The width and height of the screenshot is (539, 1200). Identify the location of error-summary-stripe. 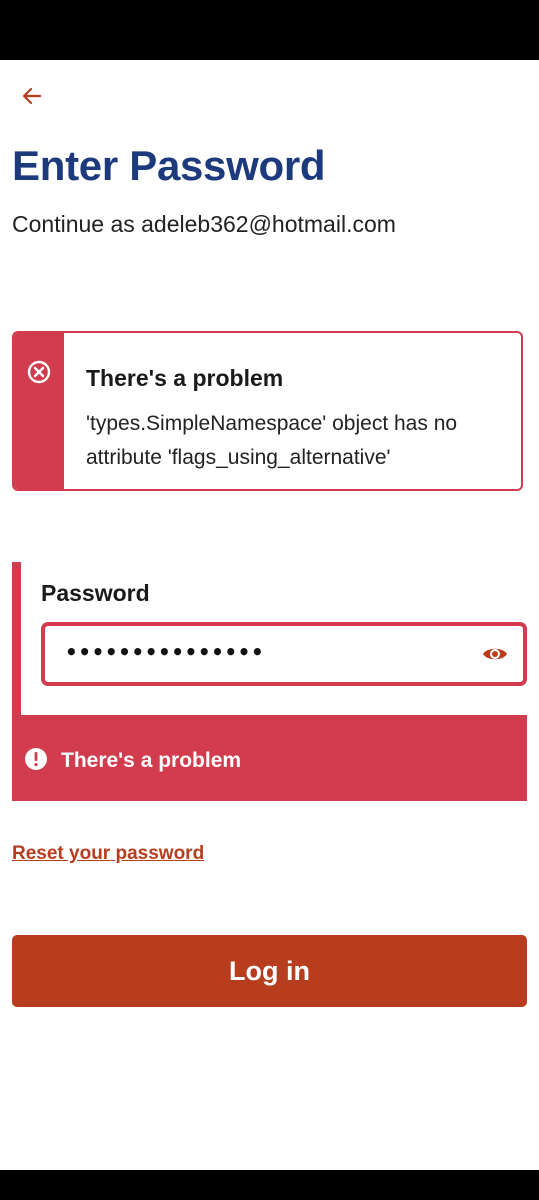
(39, 411).